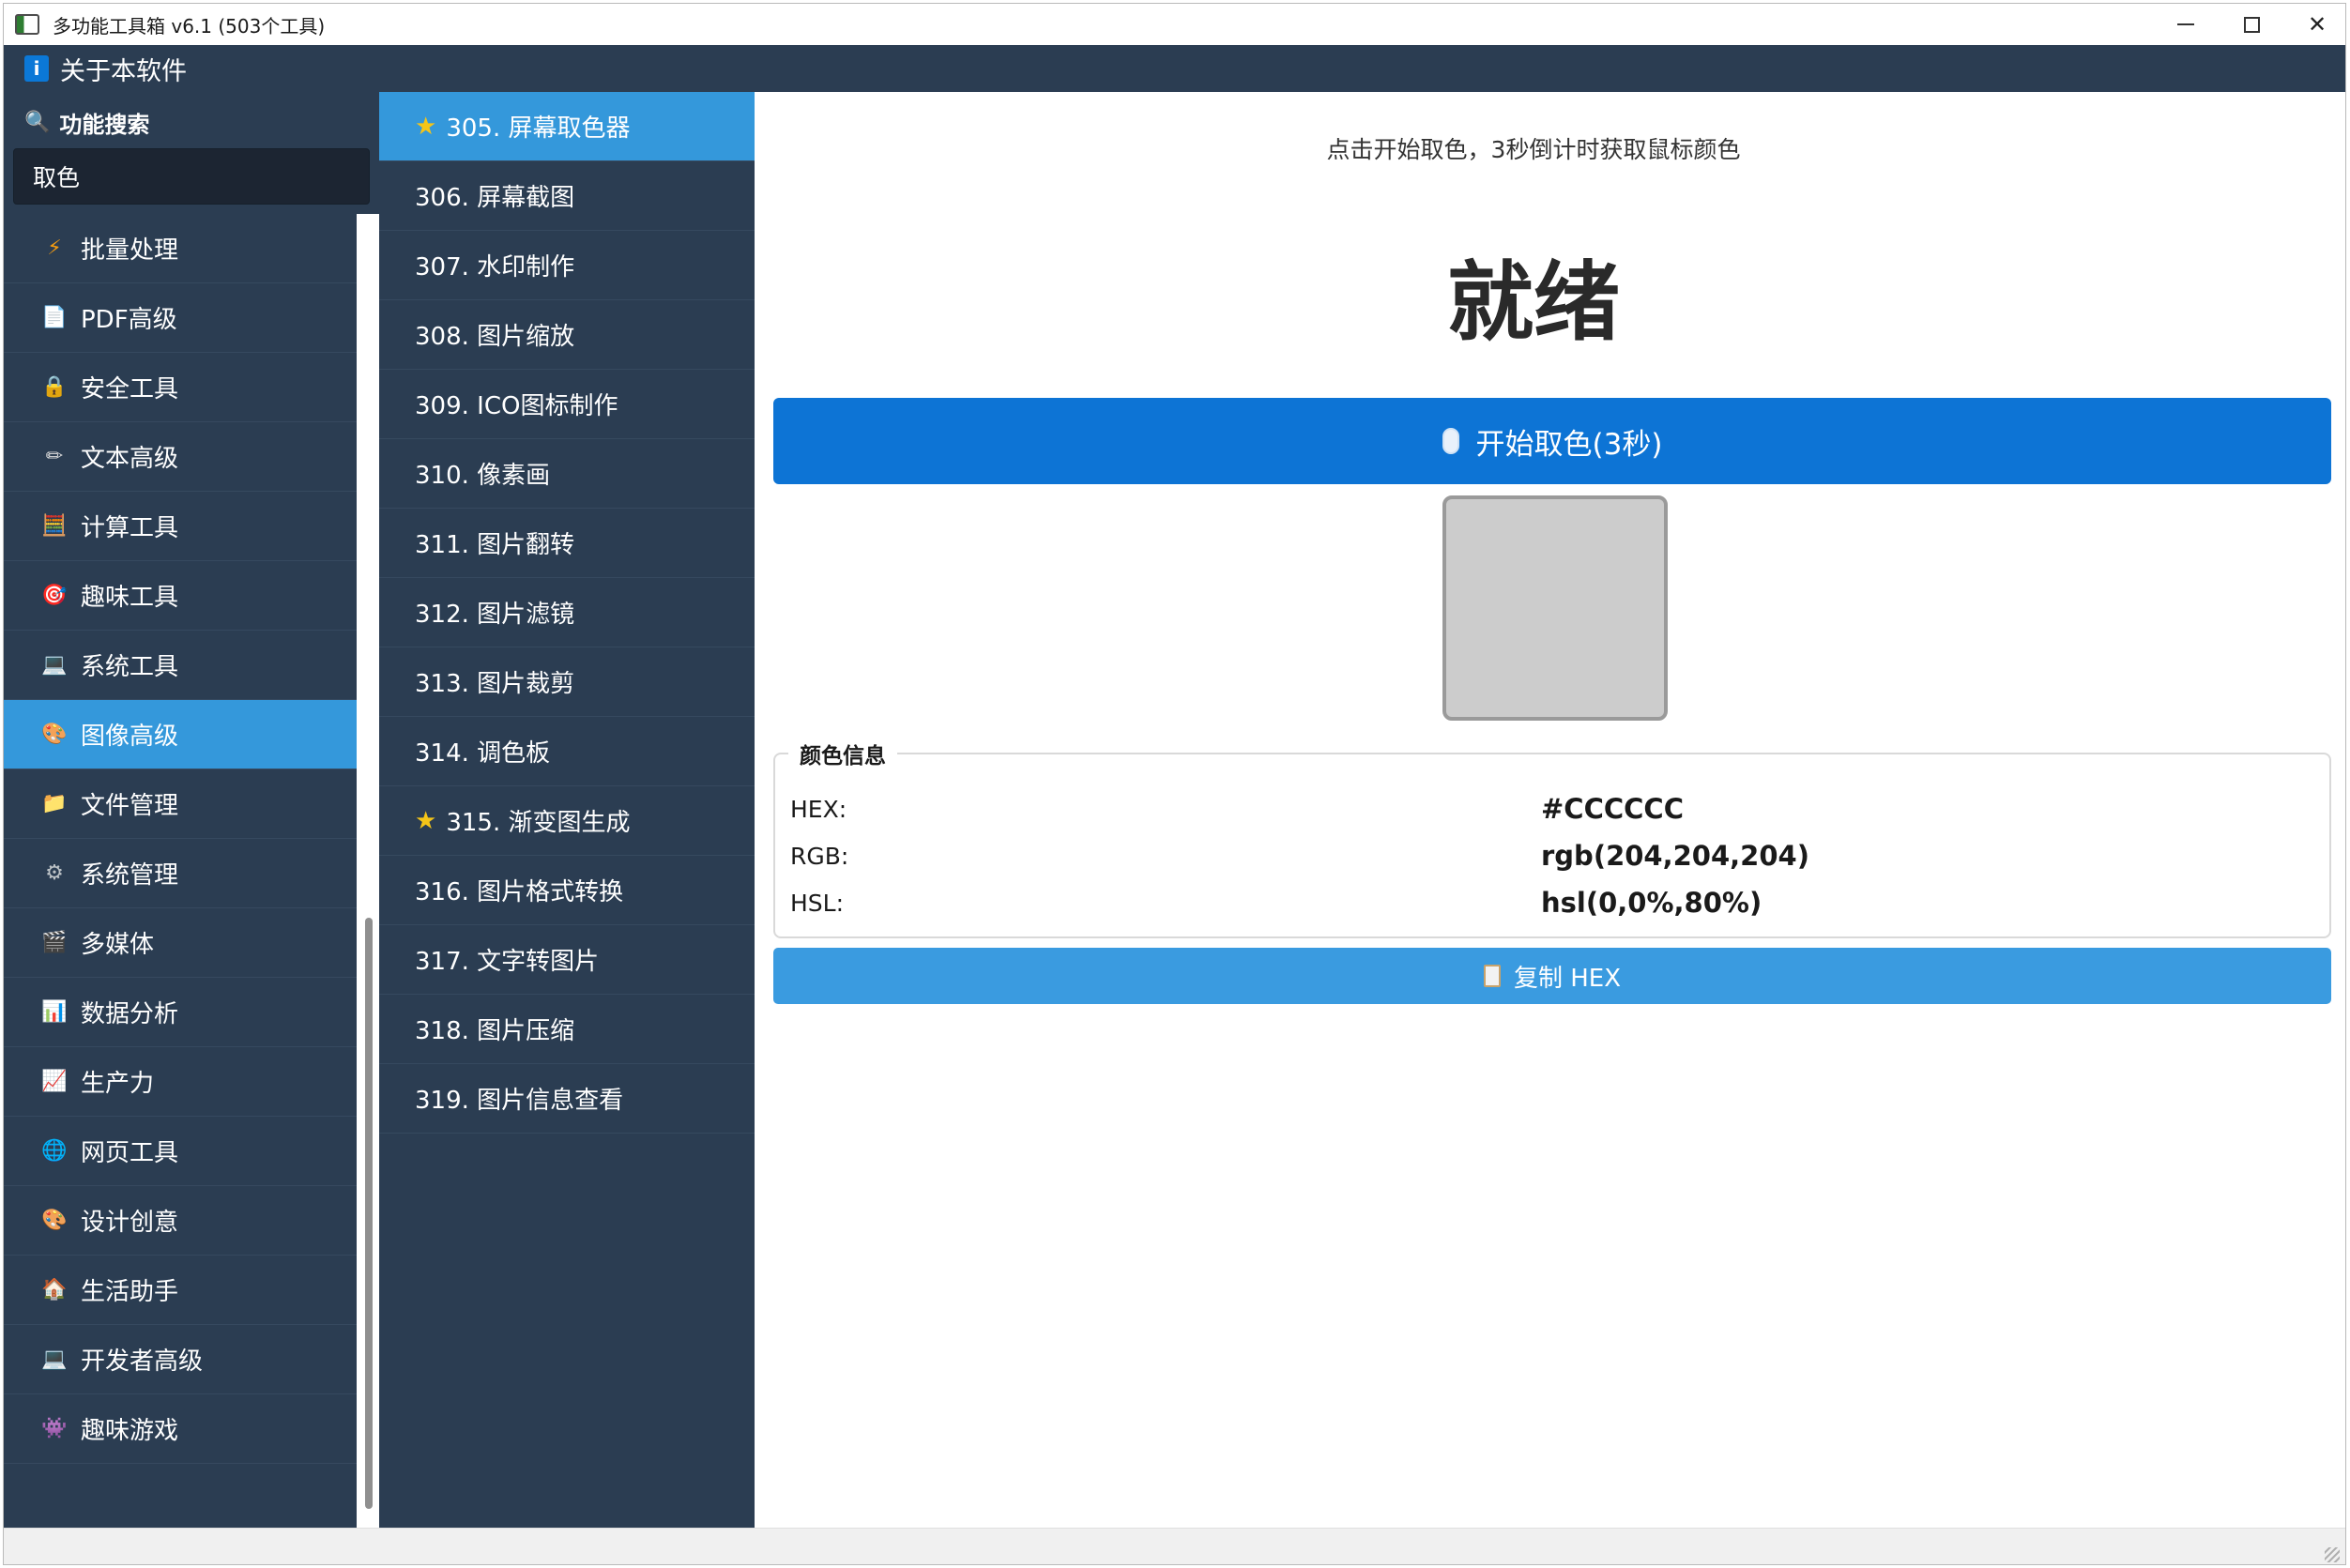 The height and width of the screenshot is (1568, 2350). Describe the element at coordinates (118, 1084) in the screenshot. I see `sidebar-item-label: 生产力` at that location.